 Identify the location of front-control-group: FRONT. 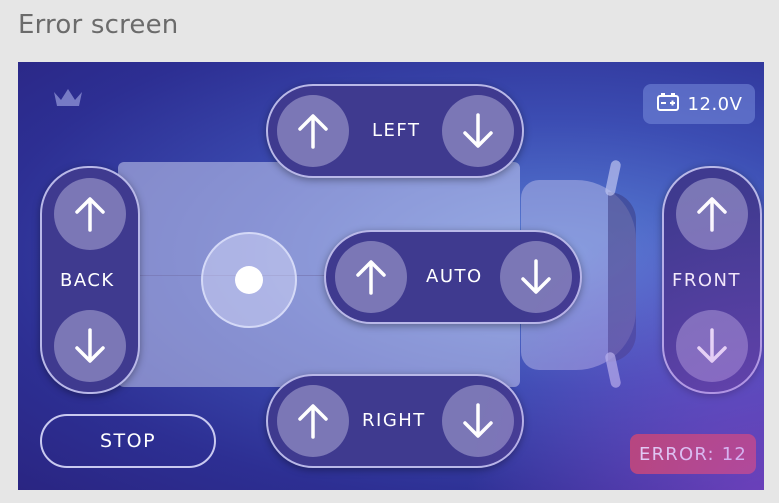
(712, 280).